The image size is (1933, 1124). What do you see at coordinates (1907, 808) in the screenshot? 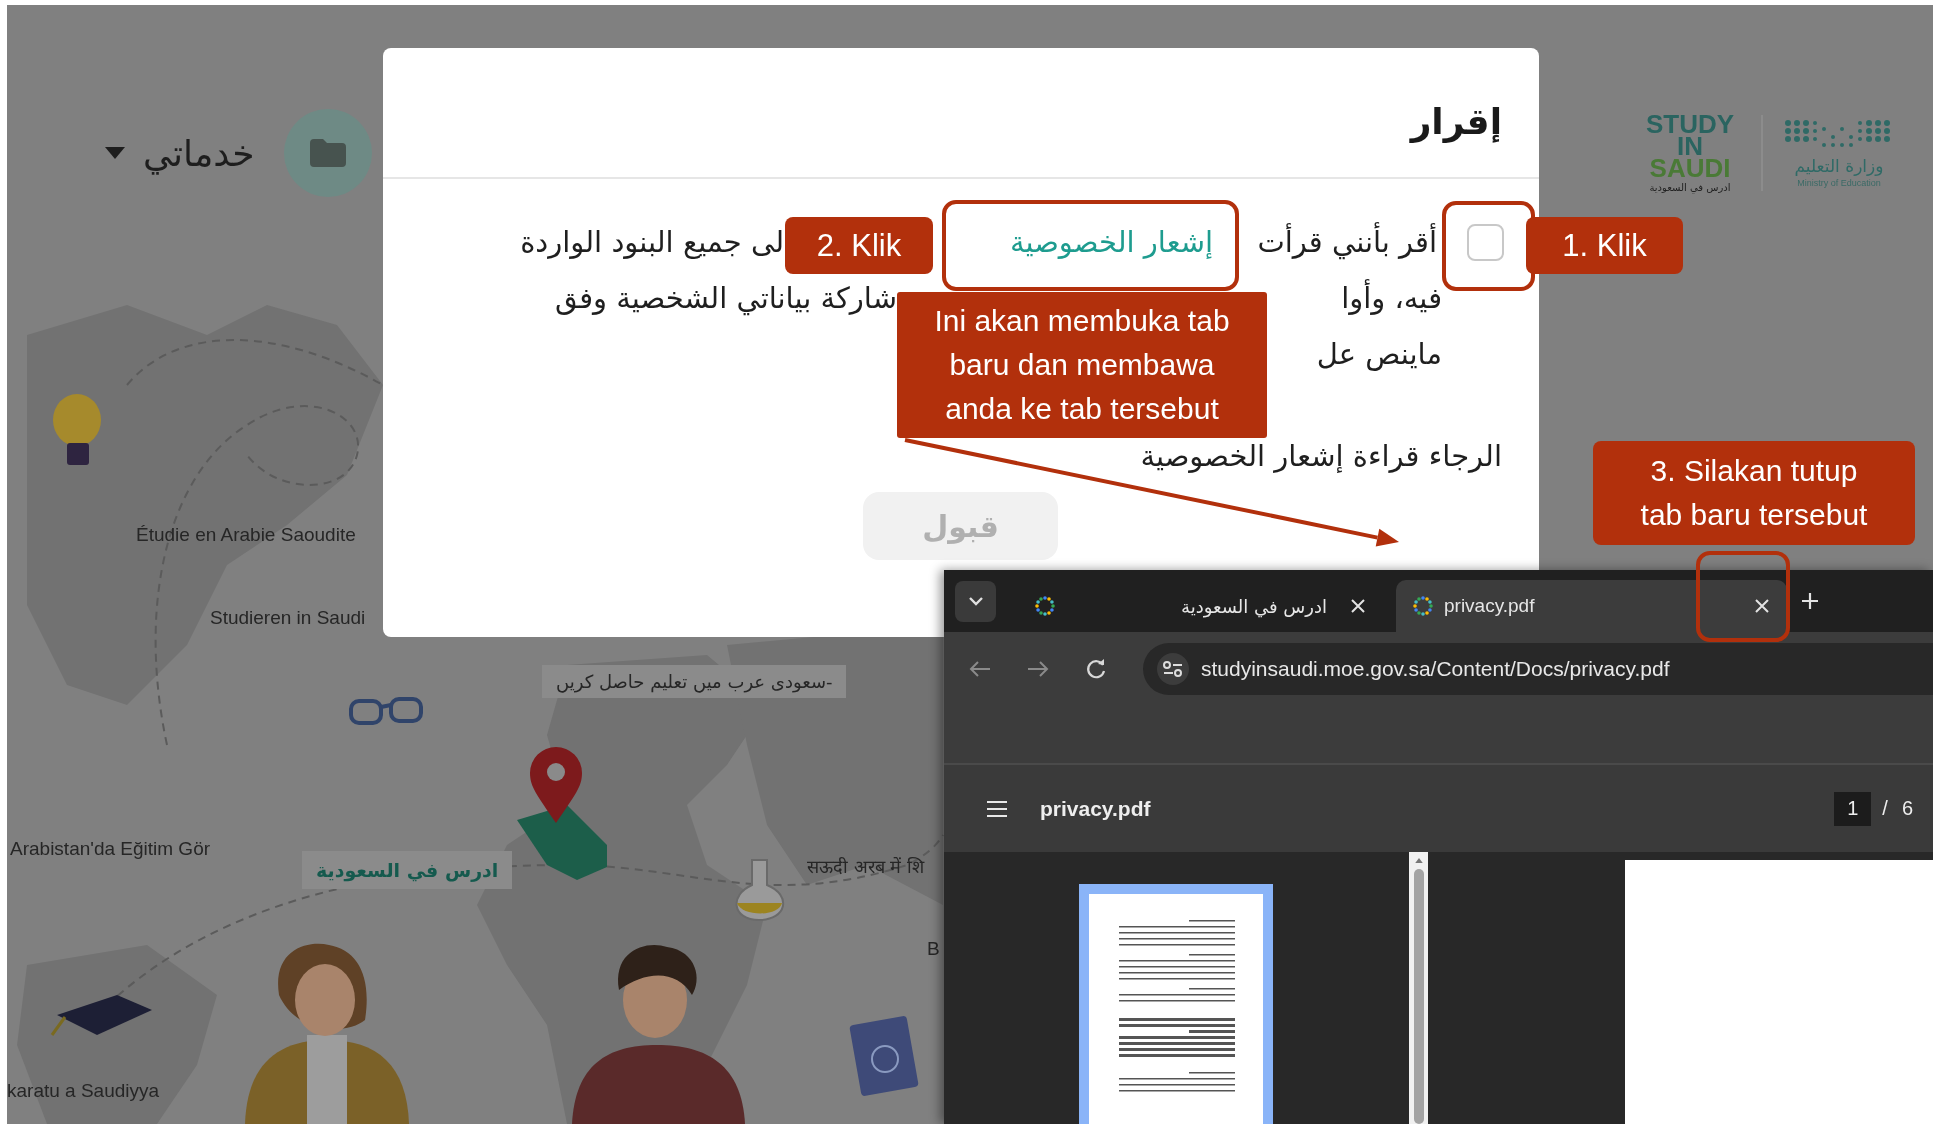
I see `page-count: 6` at bounding box center [1907, 808].